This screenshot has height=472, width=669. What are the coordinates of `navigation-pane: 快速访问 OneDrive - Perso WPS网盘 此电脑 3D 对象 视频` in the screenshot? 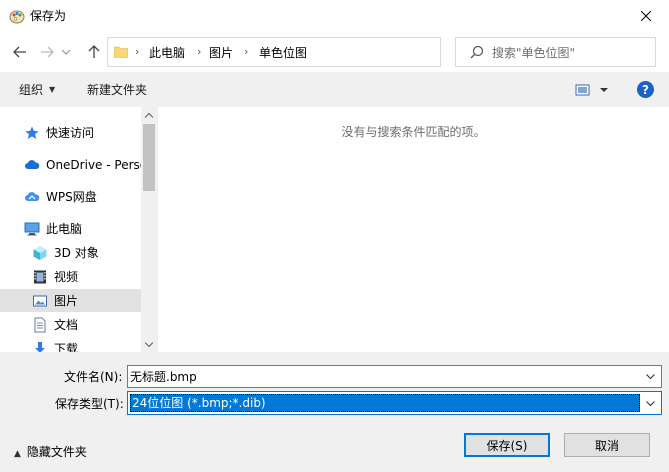 It's located at (78, 229).